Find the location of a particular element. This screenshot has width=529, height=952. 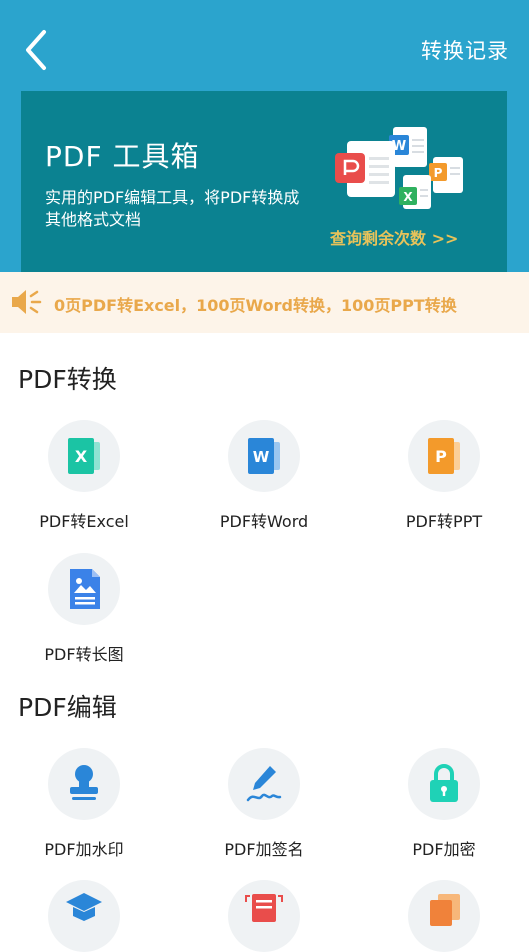

svg-text: W is located at coordinates (261, 457).